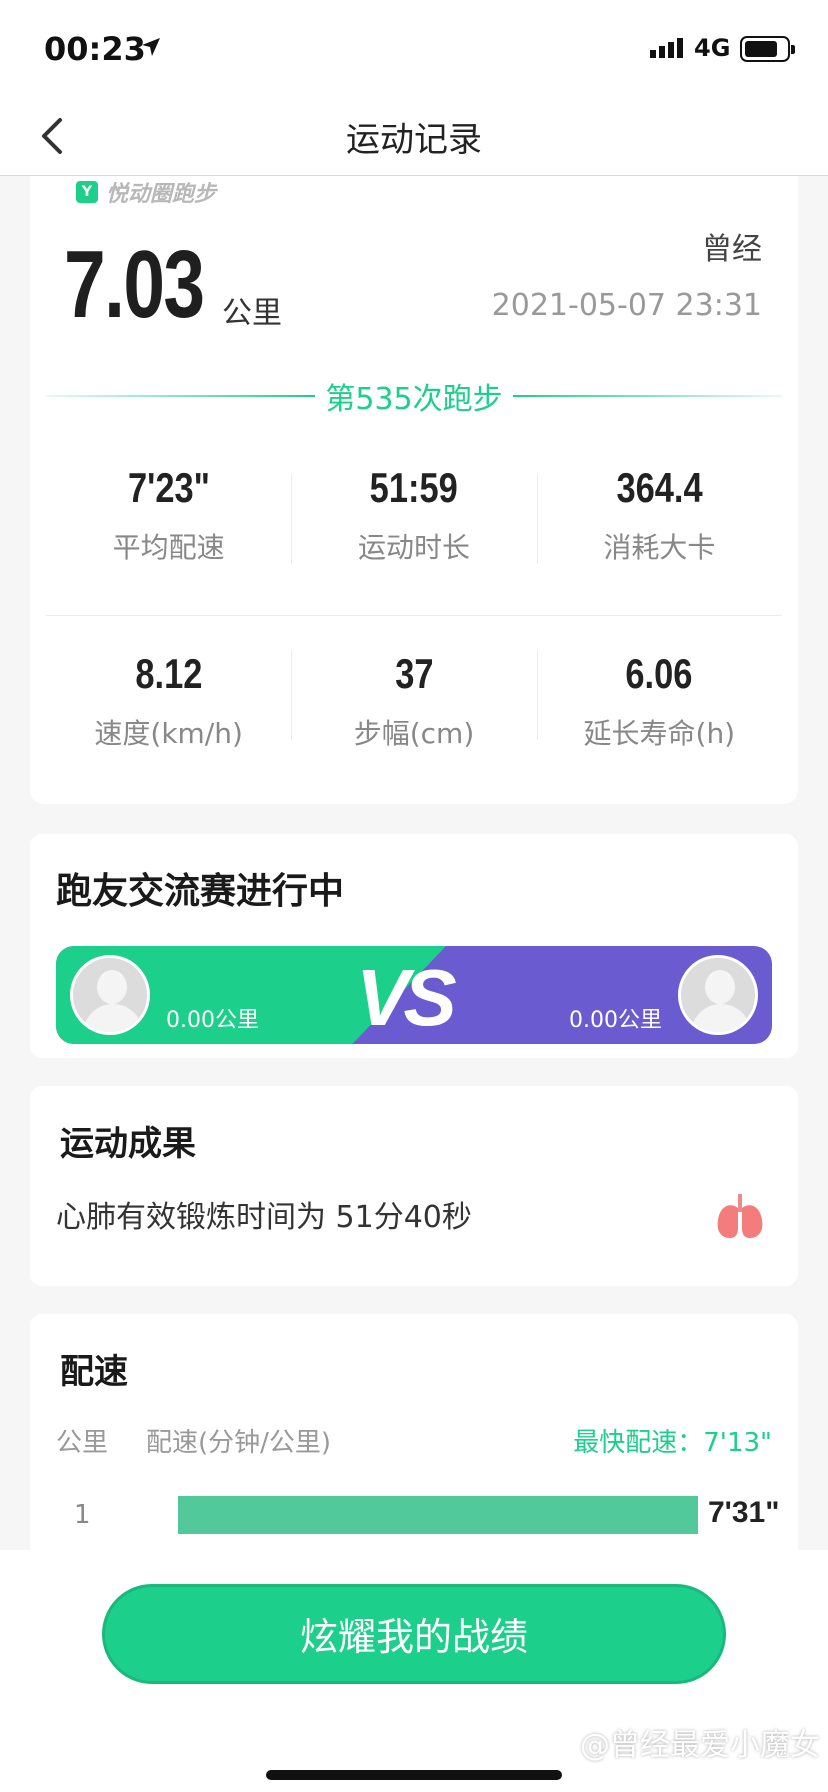  I want to click on run-count-divider: 第535次跑步, so click(414, 396).